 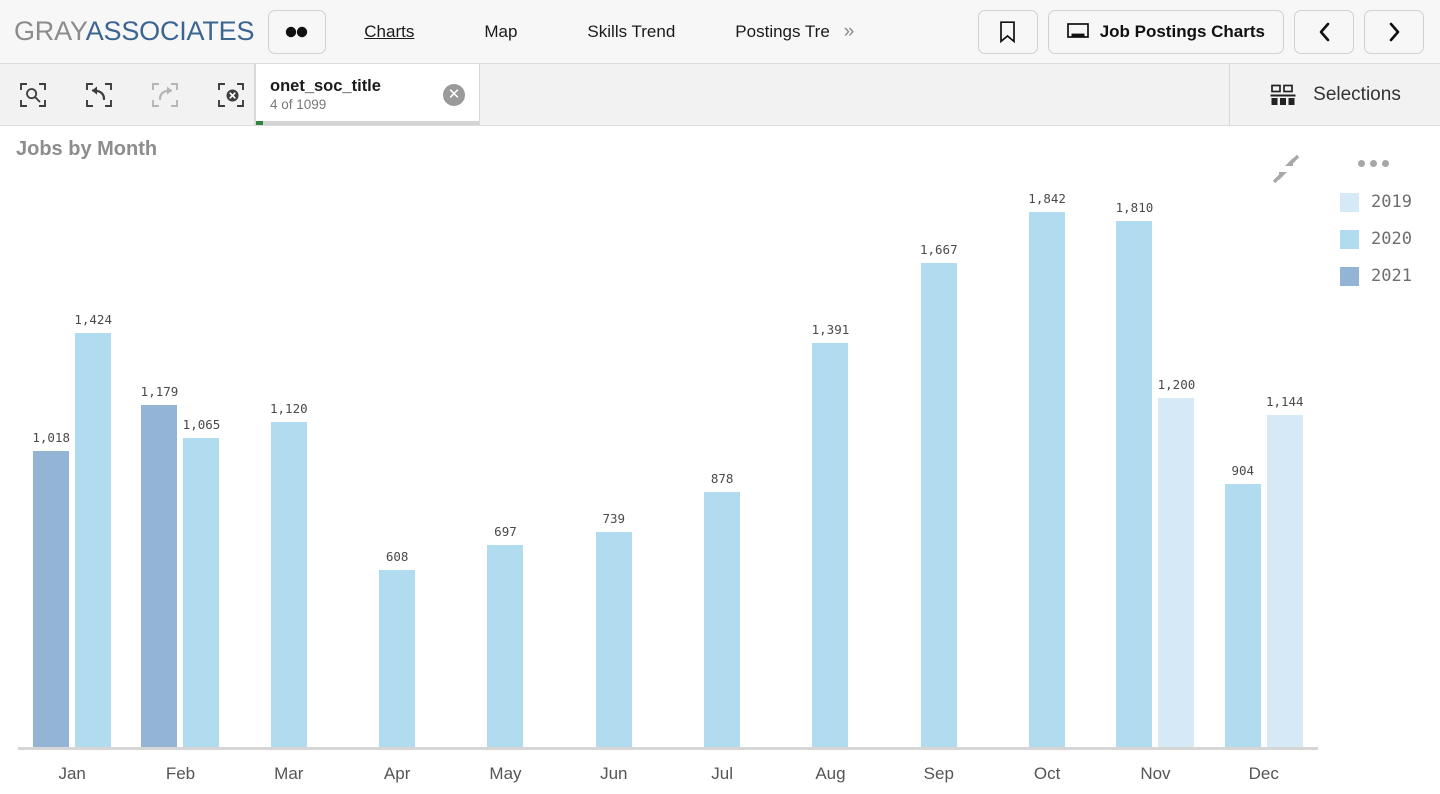 I want to click on nav-item-charts: Charts, so click(x=389, y=32).